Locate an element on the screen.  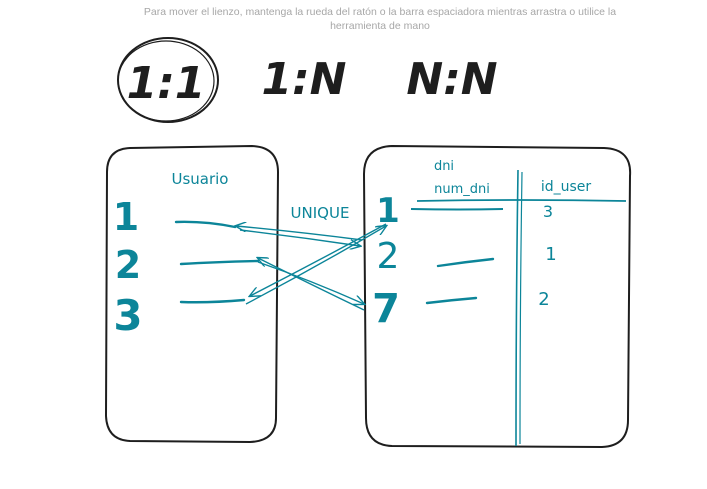
right-id-user-2: 1 is located at coordinates (550, 254).